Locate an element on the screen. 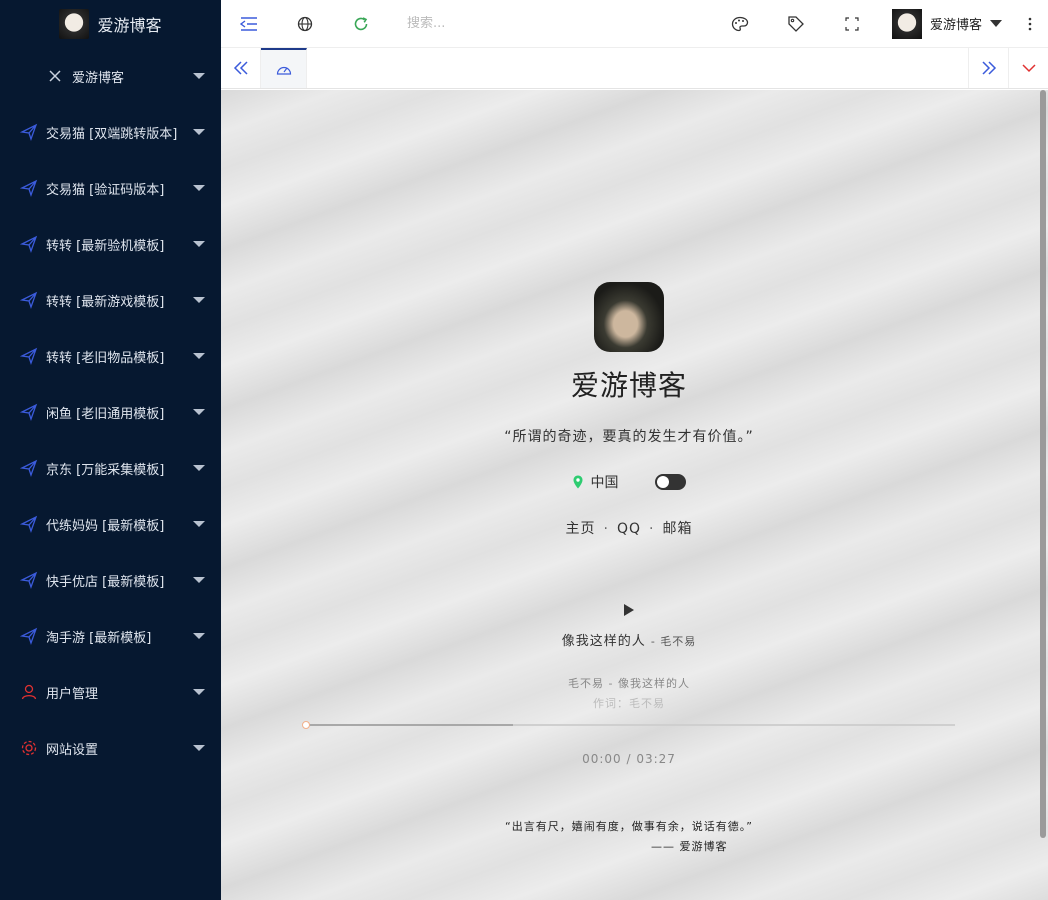 The width and height of the screenshot is (1048, 900). more-vertical-icon is located at coordinates (1030, 23).